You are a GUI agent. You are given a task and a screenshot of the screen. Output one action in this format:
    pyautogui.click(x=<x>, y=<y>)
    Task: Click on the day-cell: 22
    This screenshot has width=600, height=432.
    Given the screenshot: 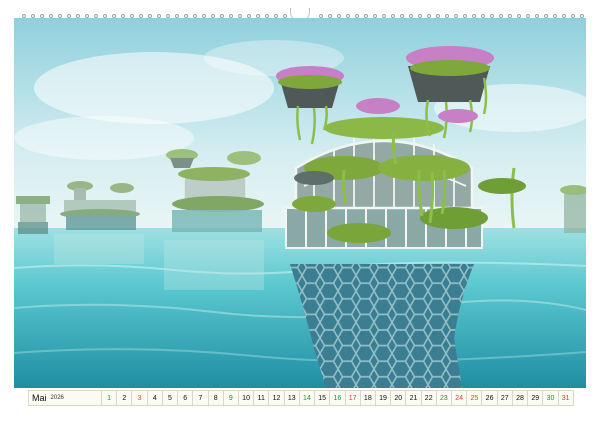 What is the action you would take?
    pyautogui.click(x=428, y=398)
    